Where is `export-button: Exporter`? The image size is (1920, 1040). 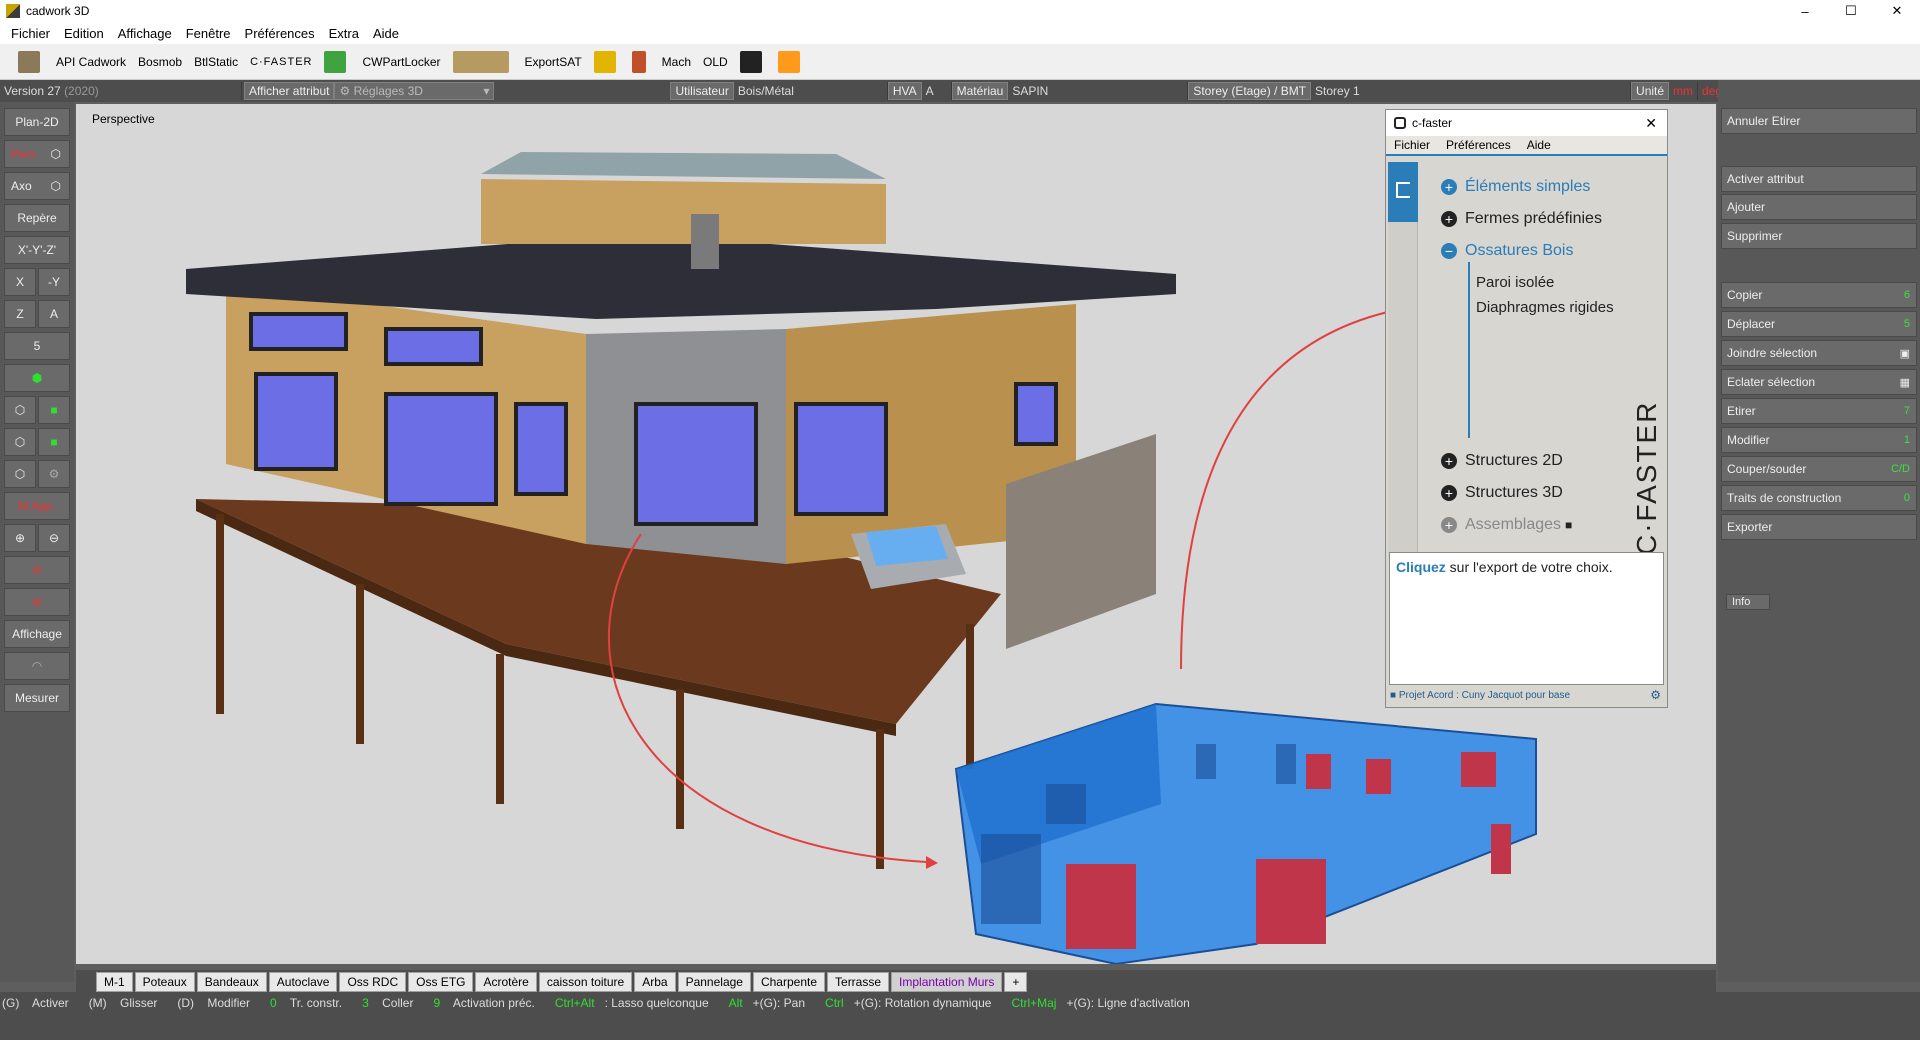 export-button: Exporter is located at coordinates (1819, 527).